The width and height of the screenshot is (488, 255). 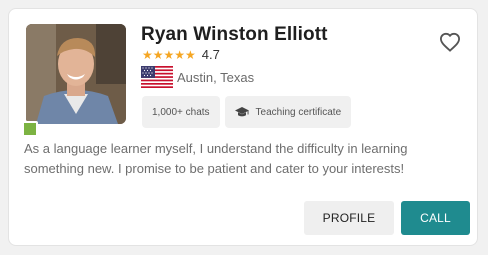 I want to click on graduation-cap-icon, so click(x=241, y=112).